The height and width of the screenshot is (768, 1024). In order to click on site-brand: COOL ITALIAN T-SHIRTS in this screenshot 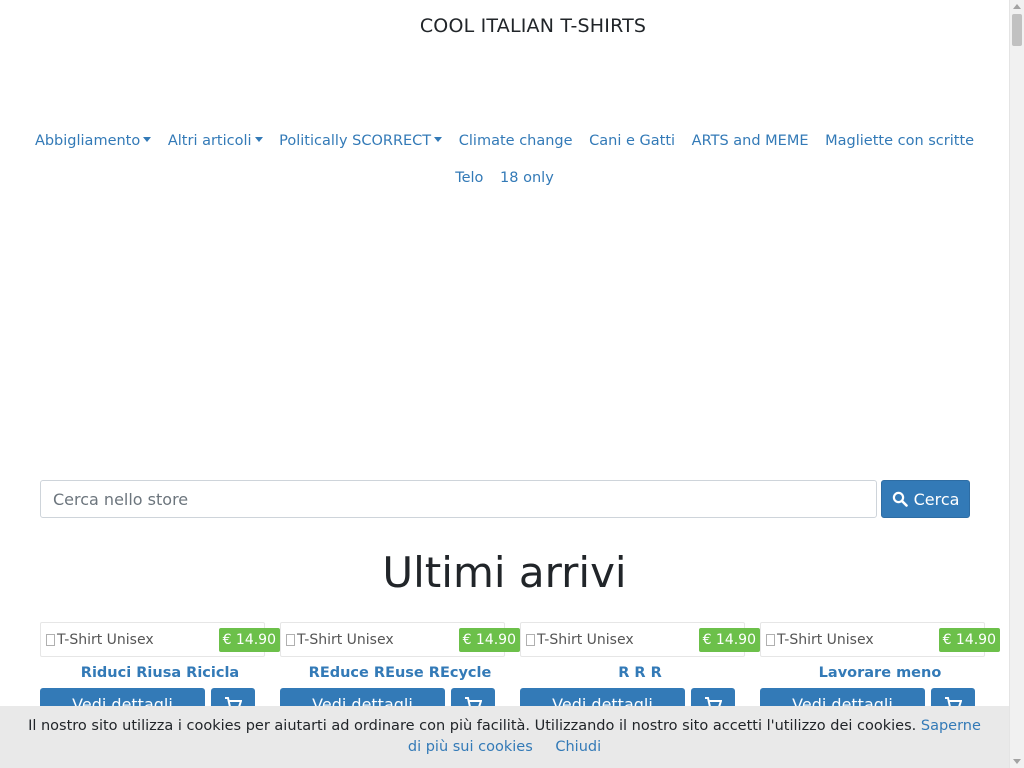, I will do `click(512, 26)`.